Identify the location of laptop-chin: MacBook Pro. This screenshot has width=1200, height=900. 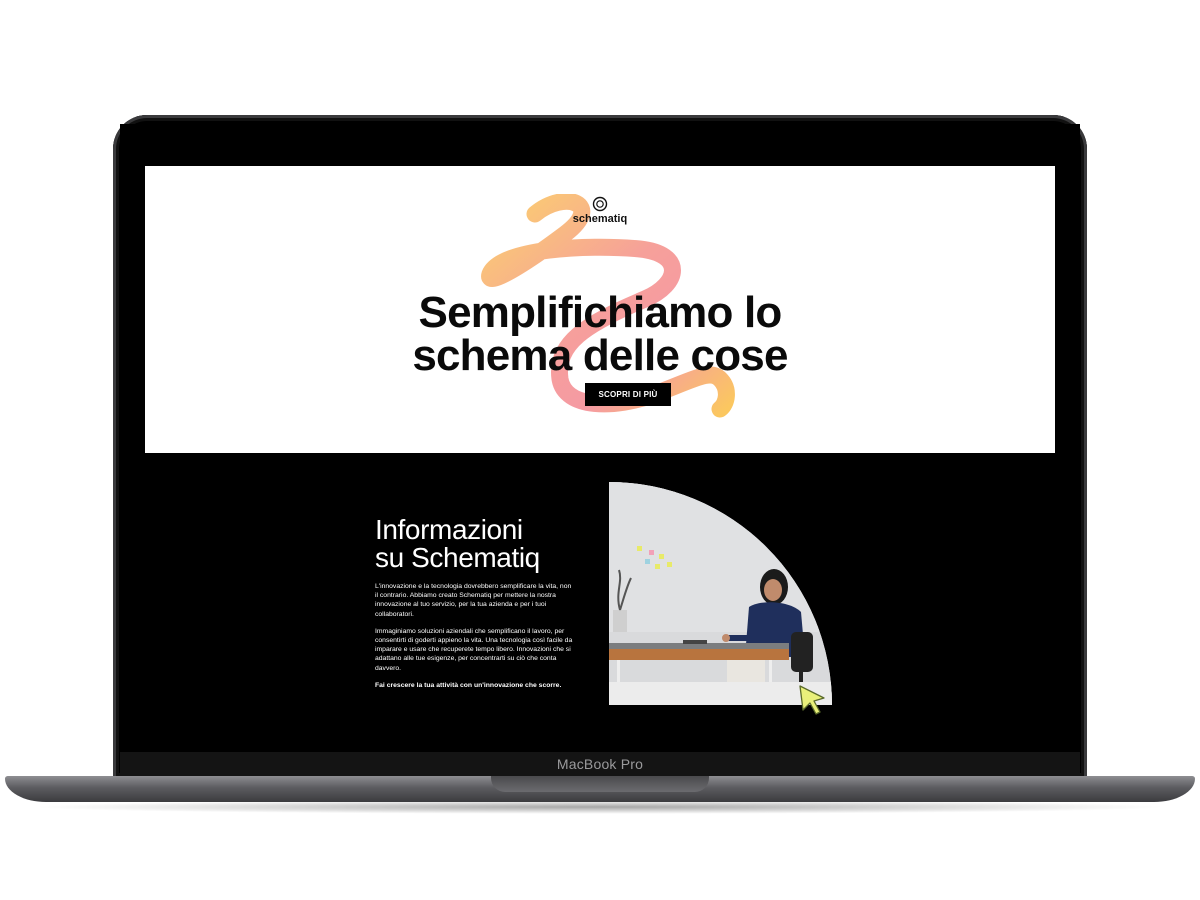
(600, 764).